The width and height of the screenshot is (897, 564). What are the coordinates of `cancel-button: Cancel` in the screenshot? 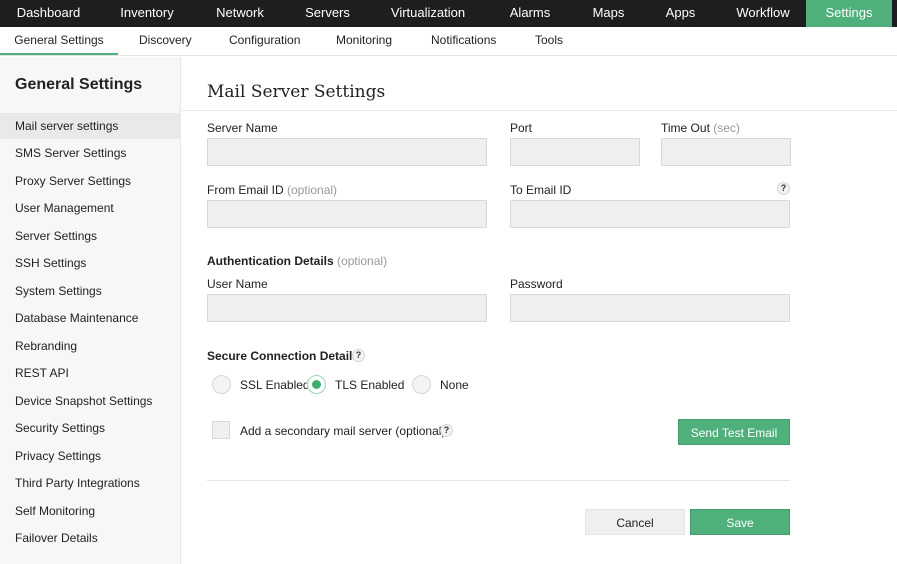 It's located at (635, 522).